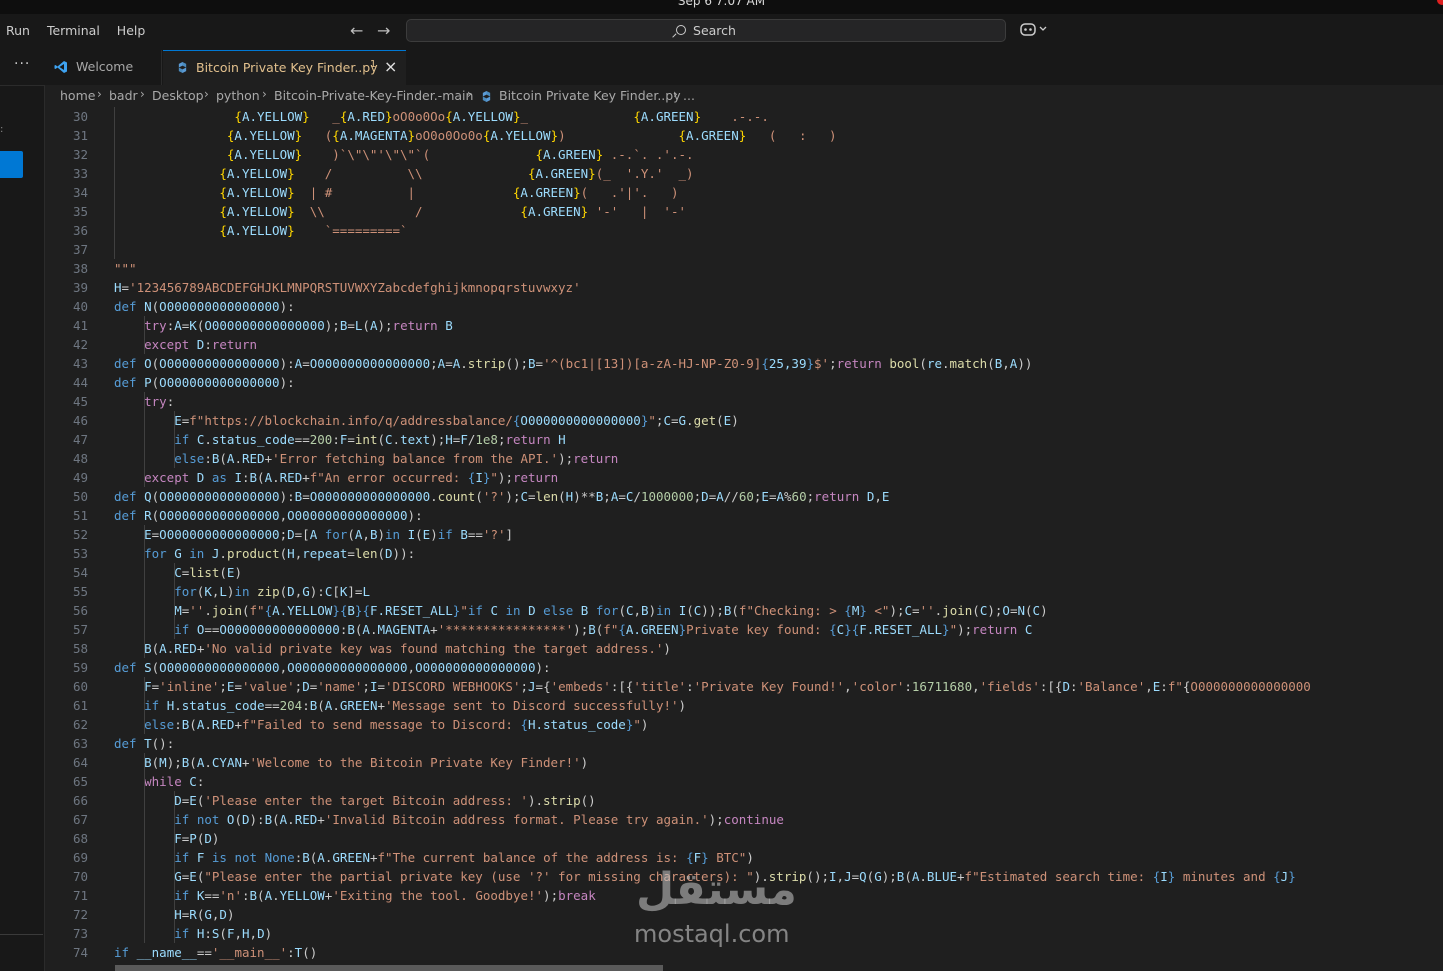 The height and width of the screenshot is (971, 1443). Describe the element at coordinates (721, 4) in the screenshot. I see `system-clock: Sep 6 7:07 AM` at that location.